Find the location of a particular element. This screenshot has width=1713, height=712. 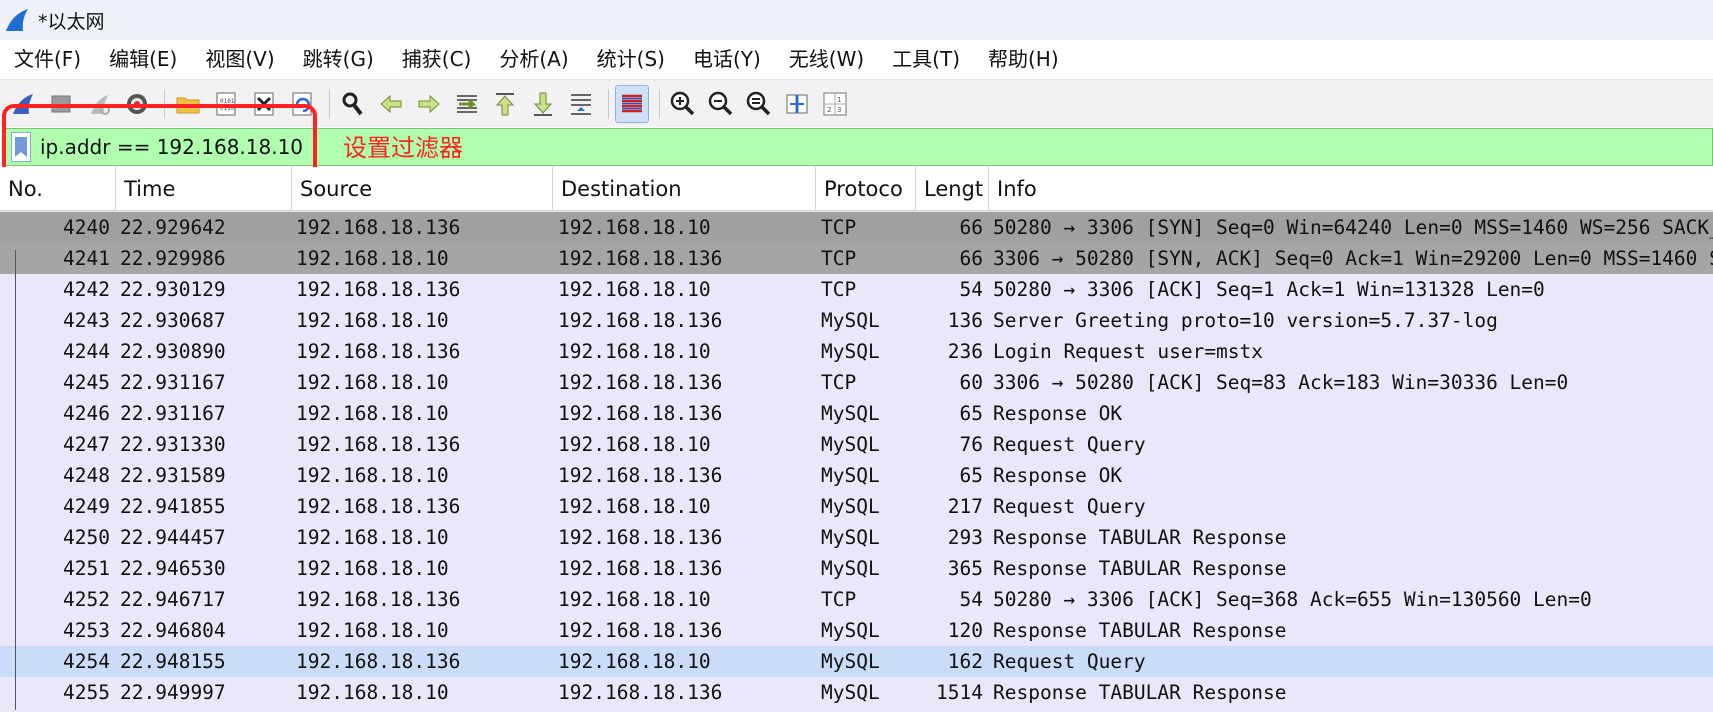

menu-analyze: 分析(A) is located at coordinates (533, 59).